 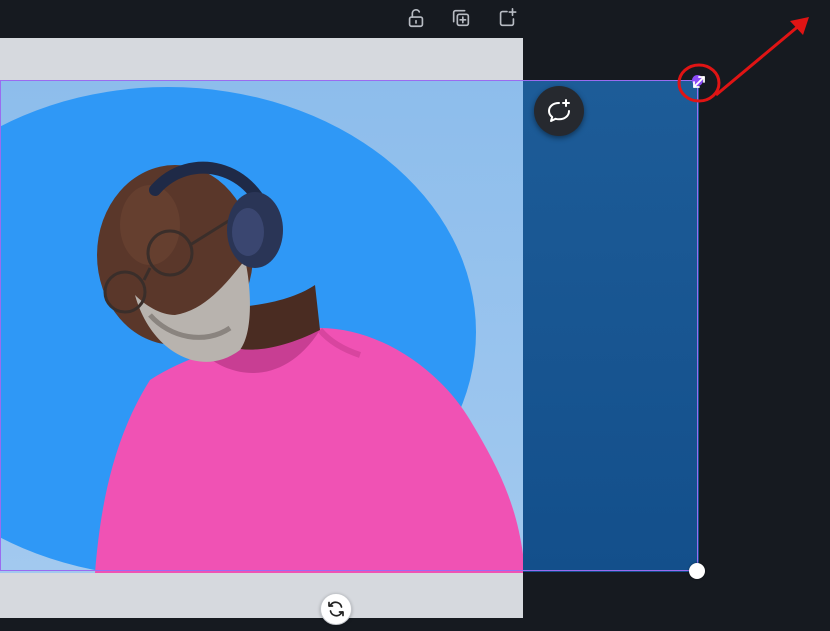 I want to click on duplicate-page-icon, so click(x=461, y=17).